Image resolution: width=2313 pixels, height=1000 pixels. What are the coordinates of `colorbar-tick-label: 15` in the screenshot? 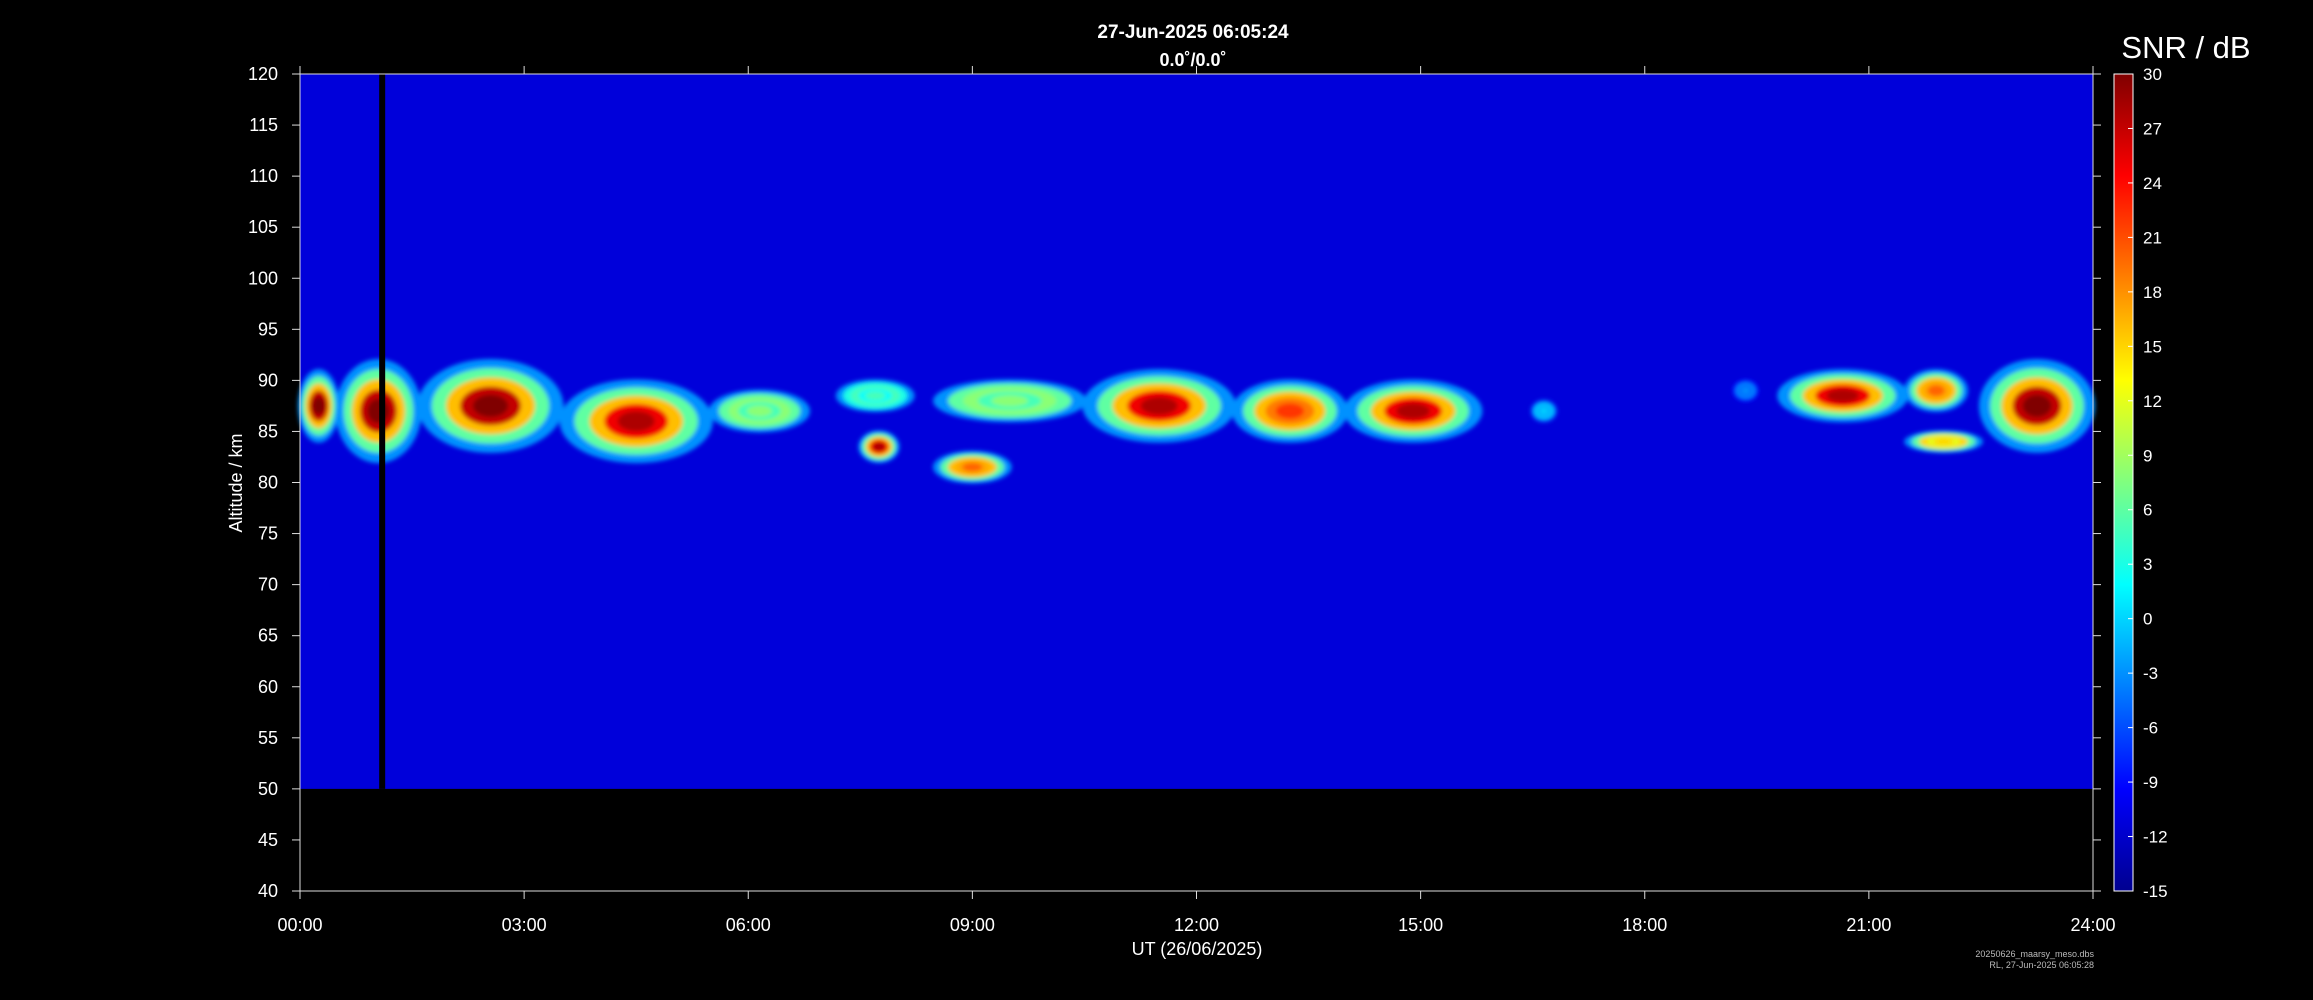 It's located at (2152, 346).